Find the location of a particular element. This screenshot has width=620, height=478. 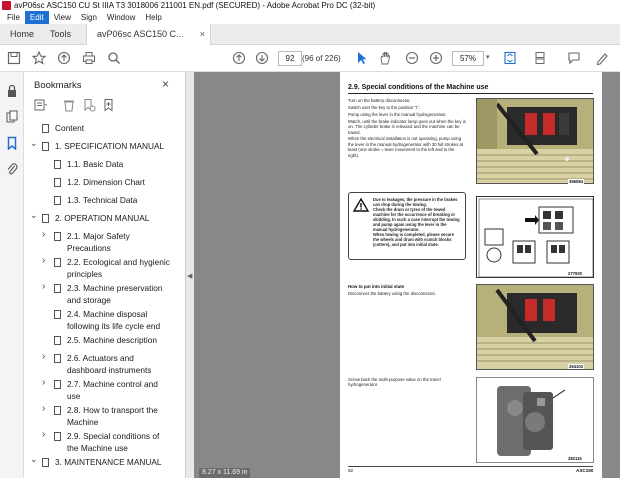

bookmark-item: 1.3. Technical Data is located at coordinates (99, 200).